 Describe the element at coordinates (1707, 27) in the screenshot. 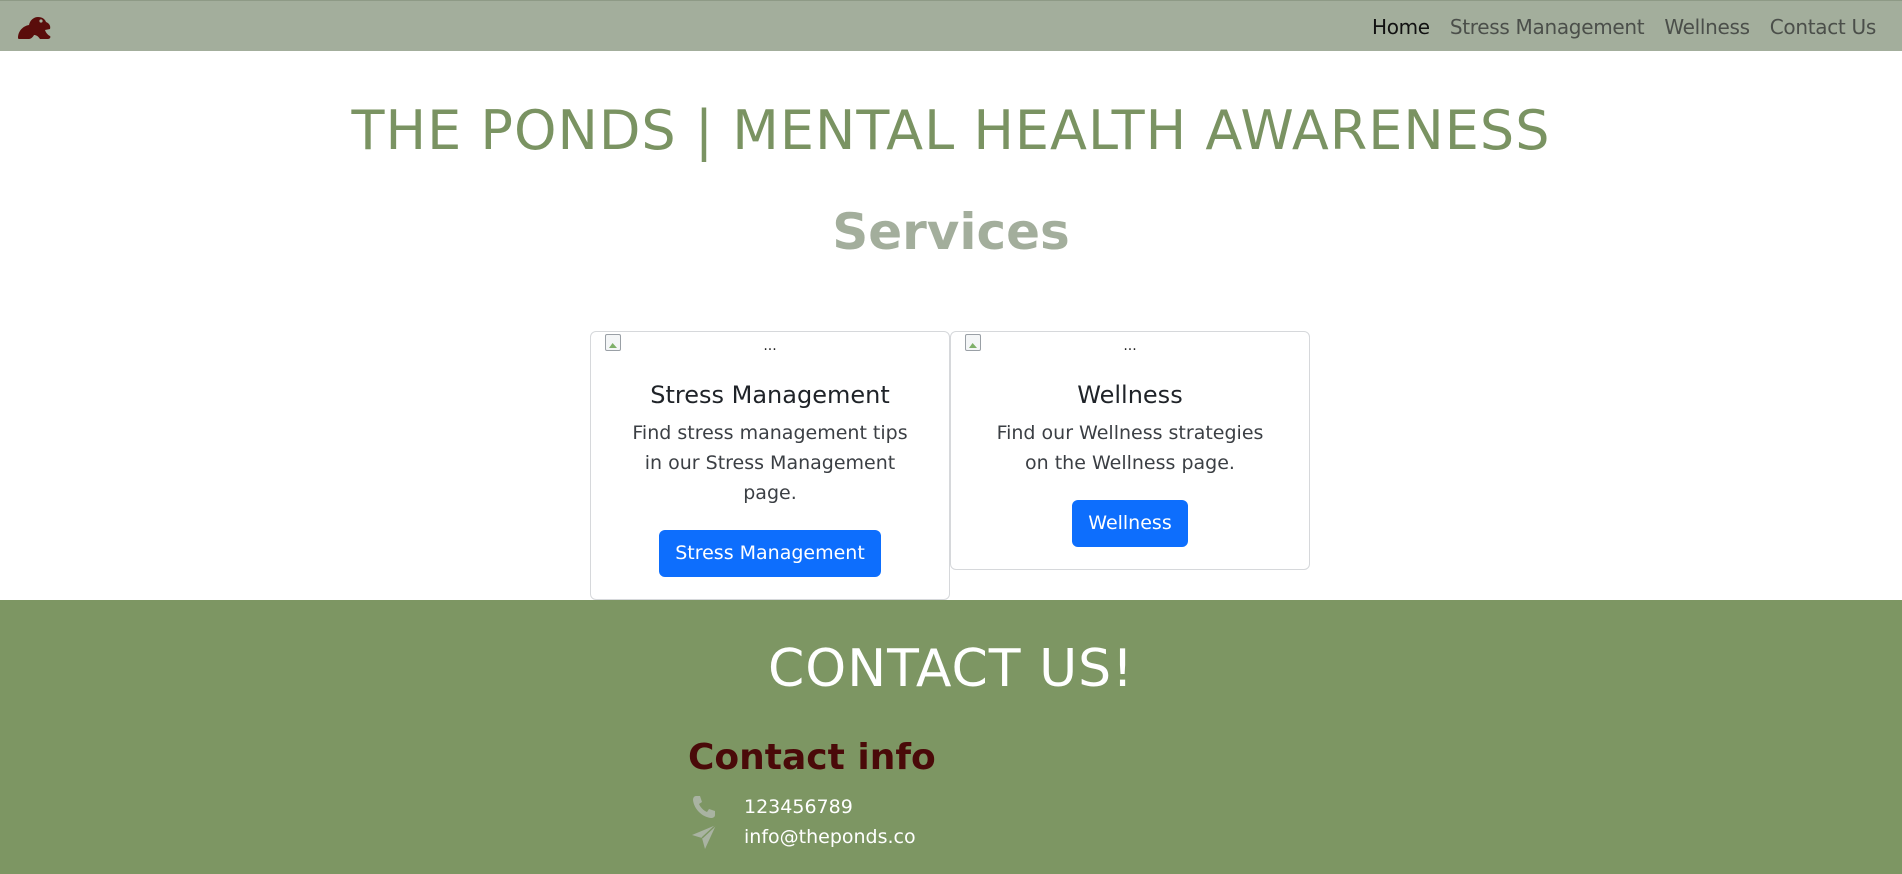

I see `nav-wellness: Wellness` at that location.